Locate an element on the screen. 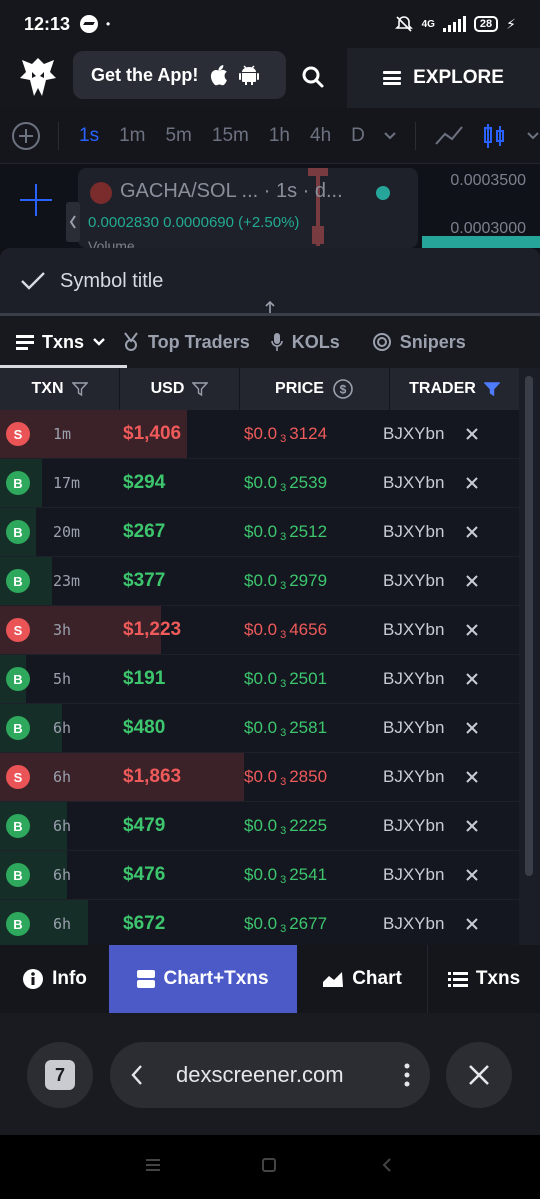 This screenshot has width=540, height=1199. col-txn: TXN is located at coordinates (60, 389).